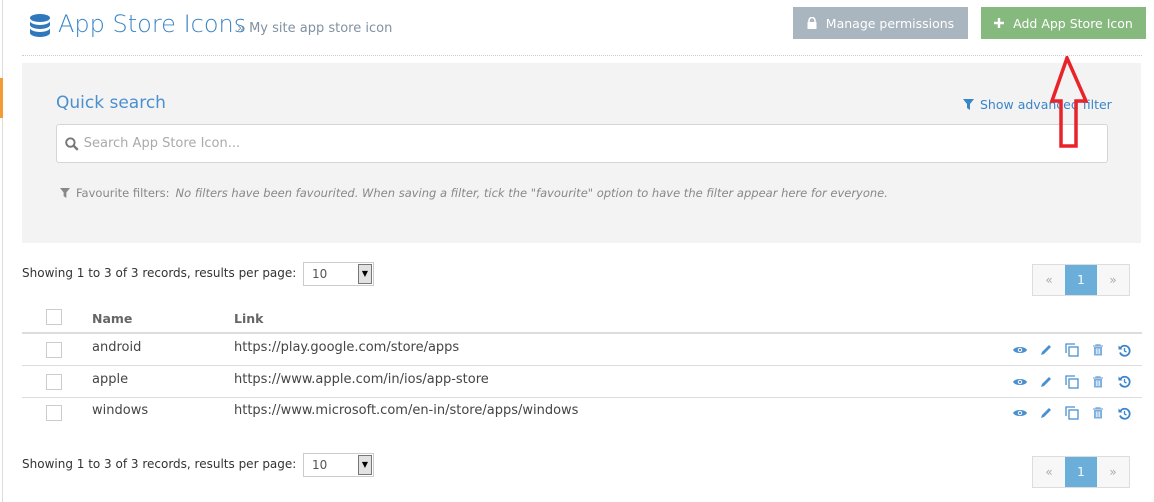 The width and height of the screenshot is (1154, 502). What do you see at coordinates (112, 318) in the screenshot?
I see `column-header-name: Name` at bounding box center [112, 318].